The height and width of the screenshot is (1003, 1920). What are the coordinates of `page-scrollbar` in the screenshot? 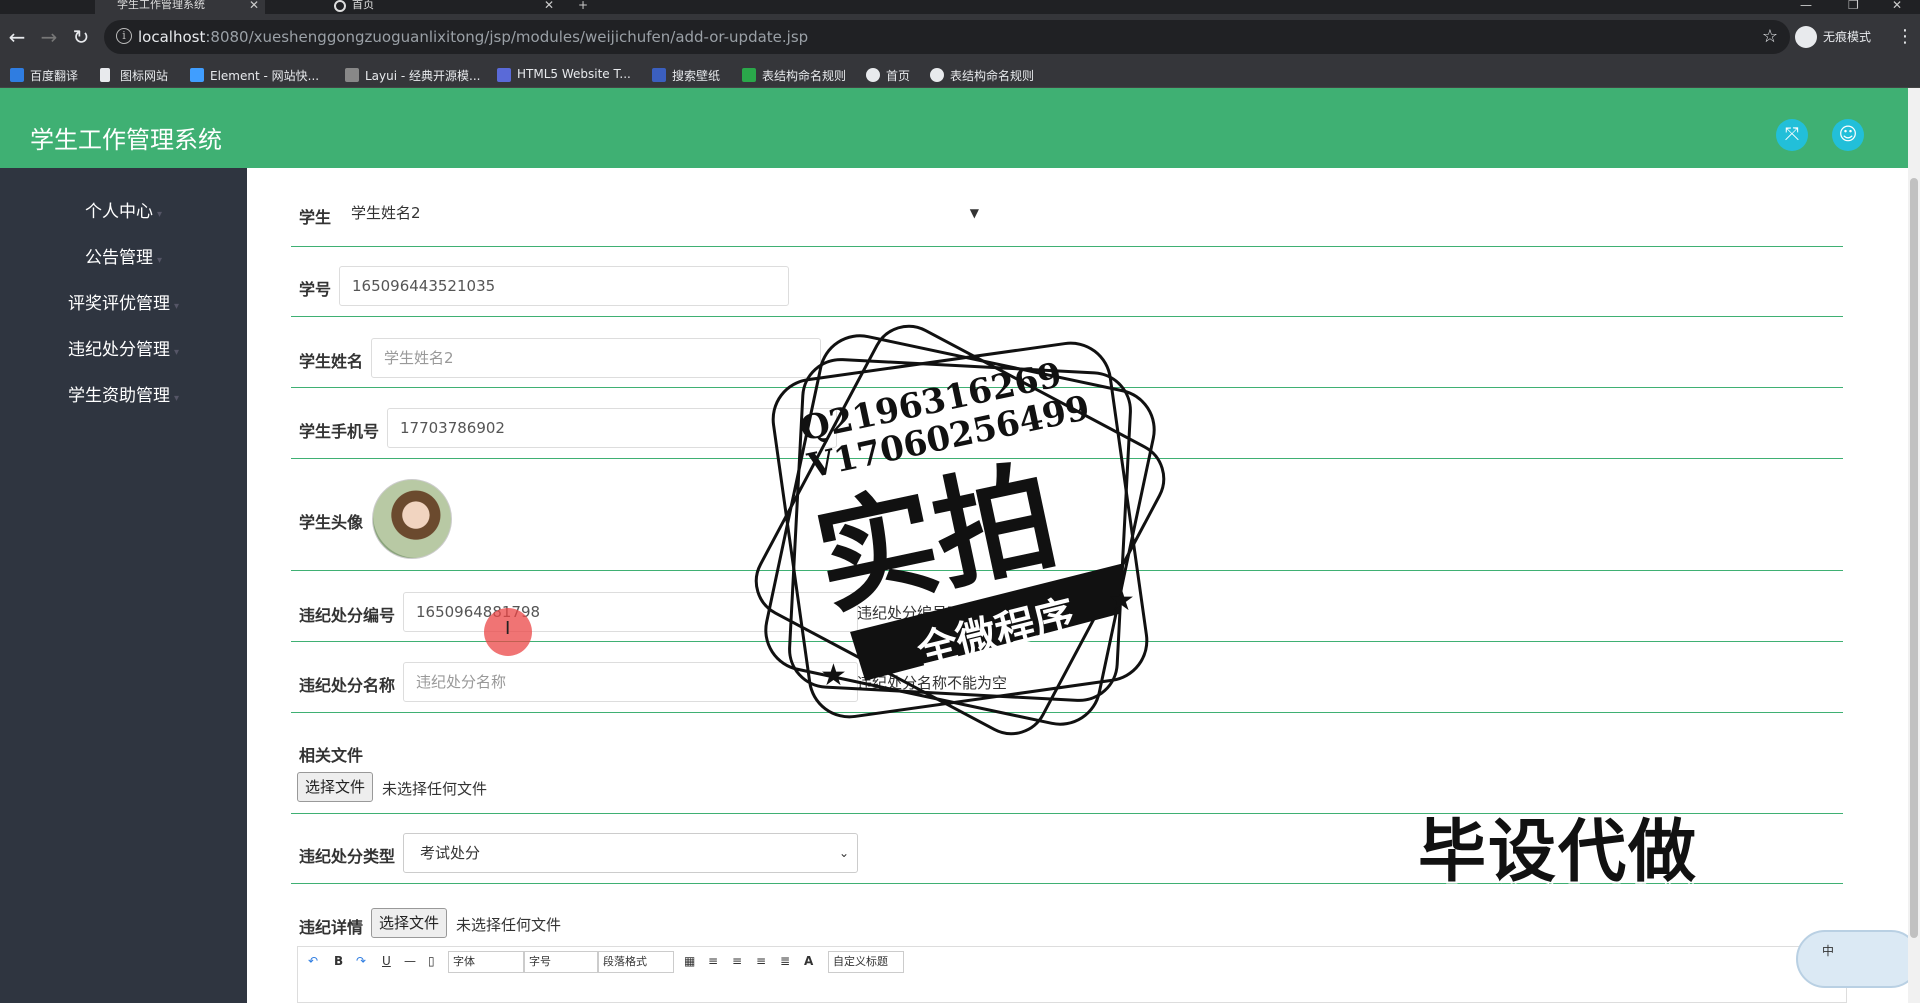 It's located at (1914, 545).